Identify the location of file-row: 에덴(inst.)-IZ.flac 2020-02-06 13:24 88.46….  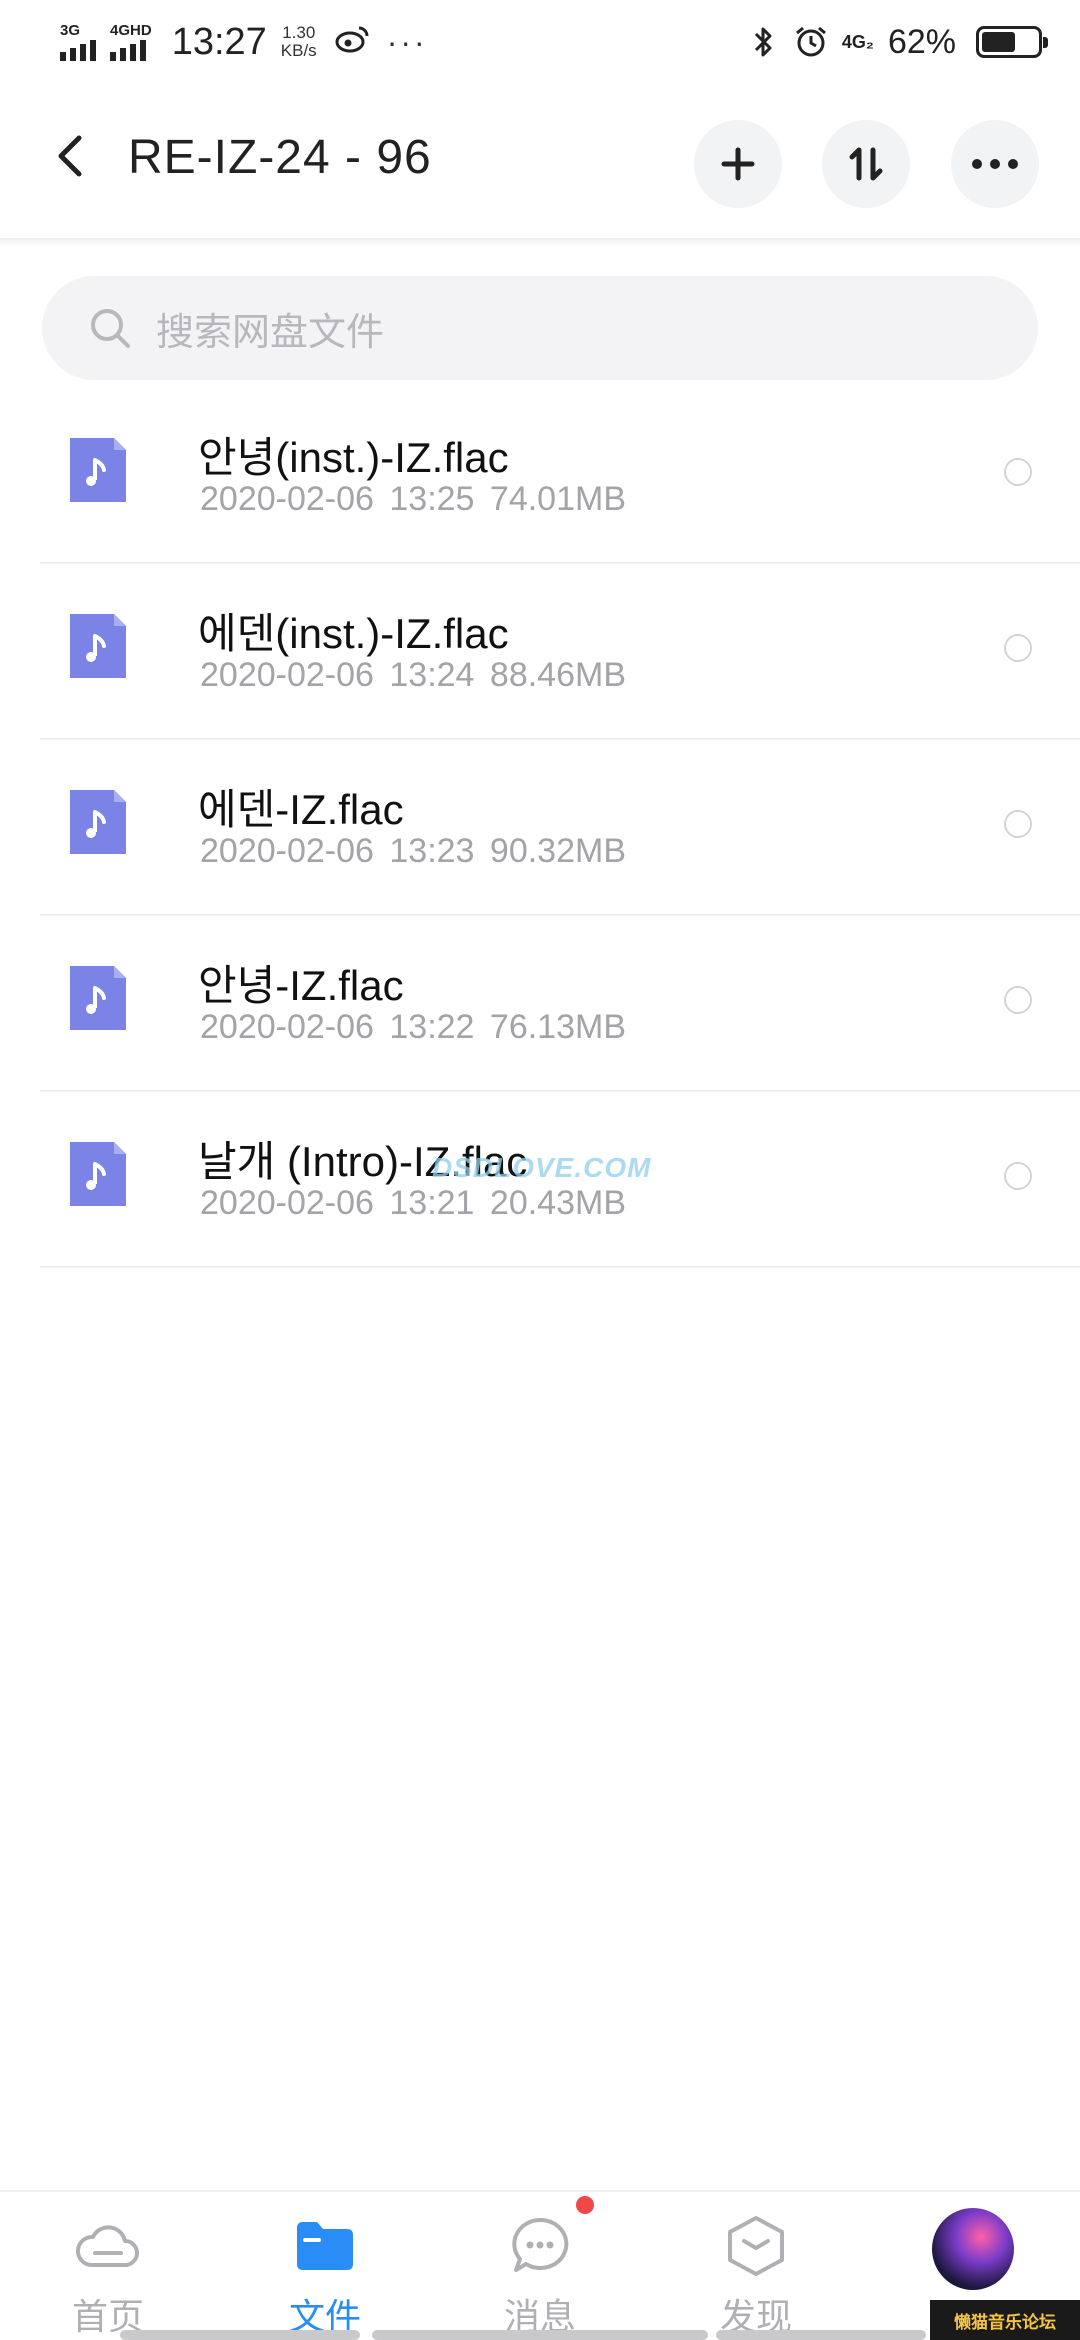
(560, 652).